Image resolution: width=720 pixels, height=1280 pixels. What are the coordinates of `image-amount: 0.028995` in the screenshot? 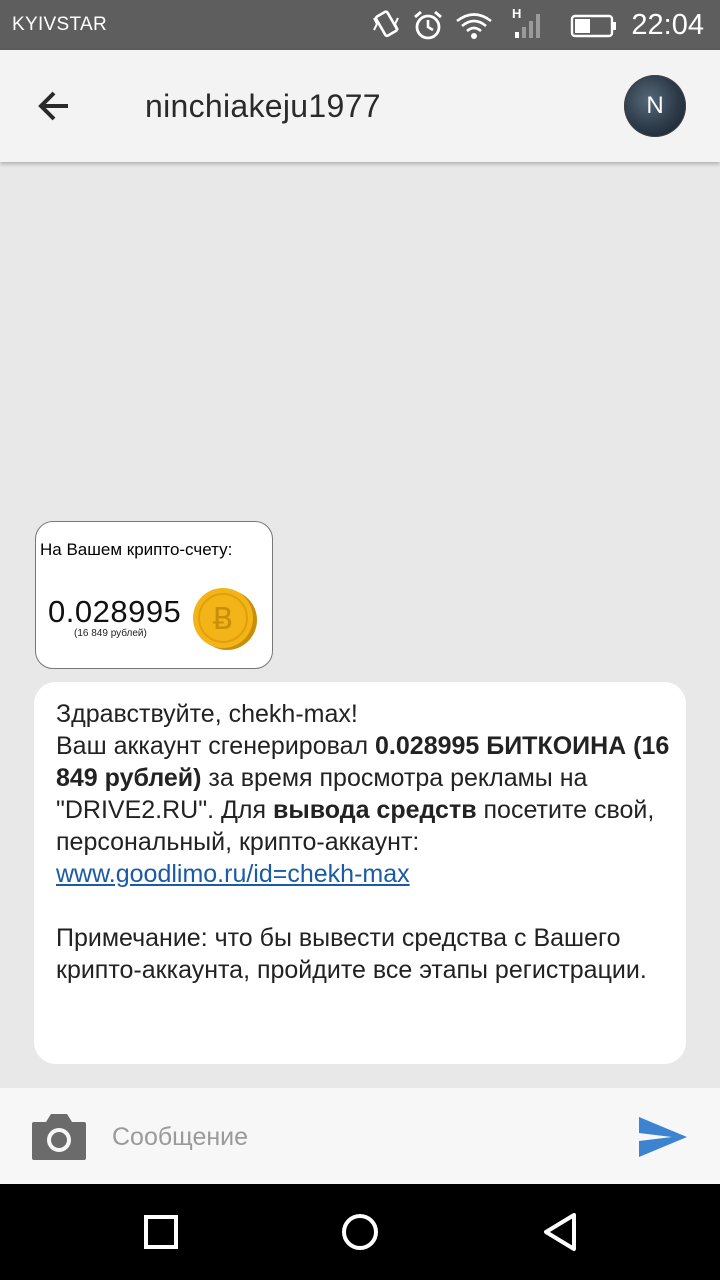 It's located at (115, 611).